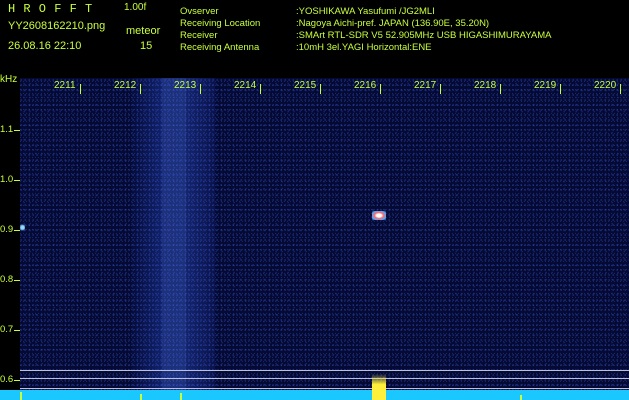 Image resolution: width=629 pixels, height=400 pixels. Describe the element at coordinates (305, 85) in the screenshot. I see `x-tick-label: 2215` at that location.